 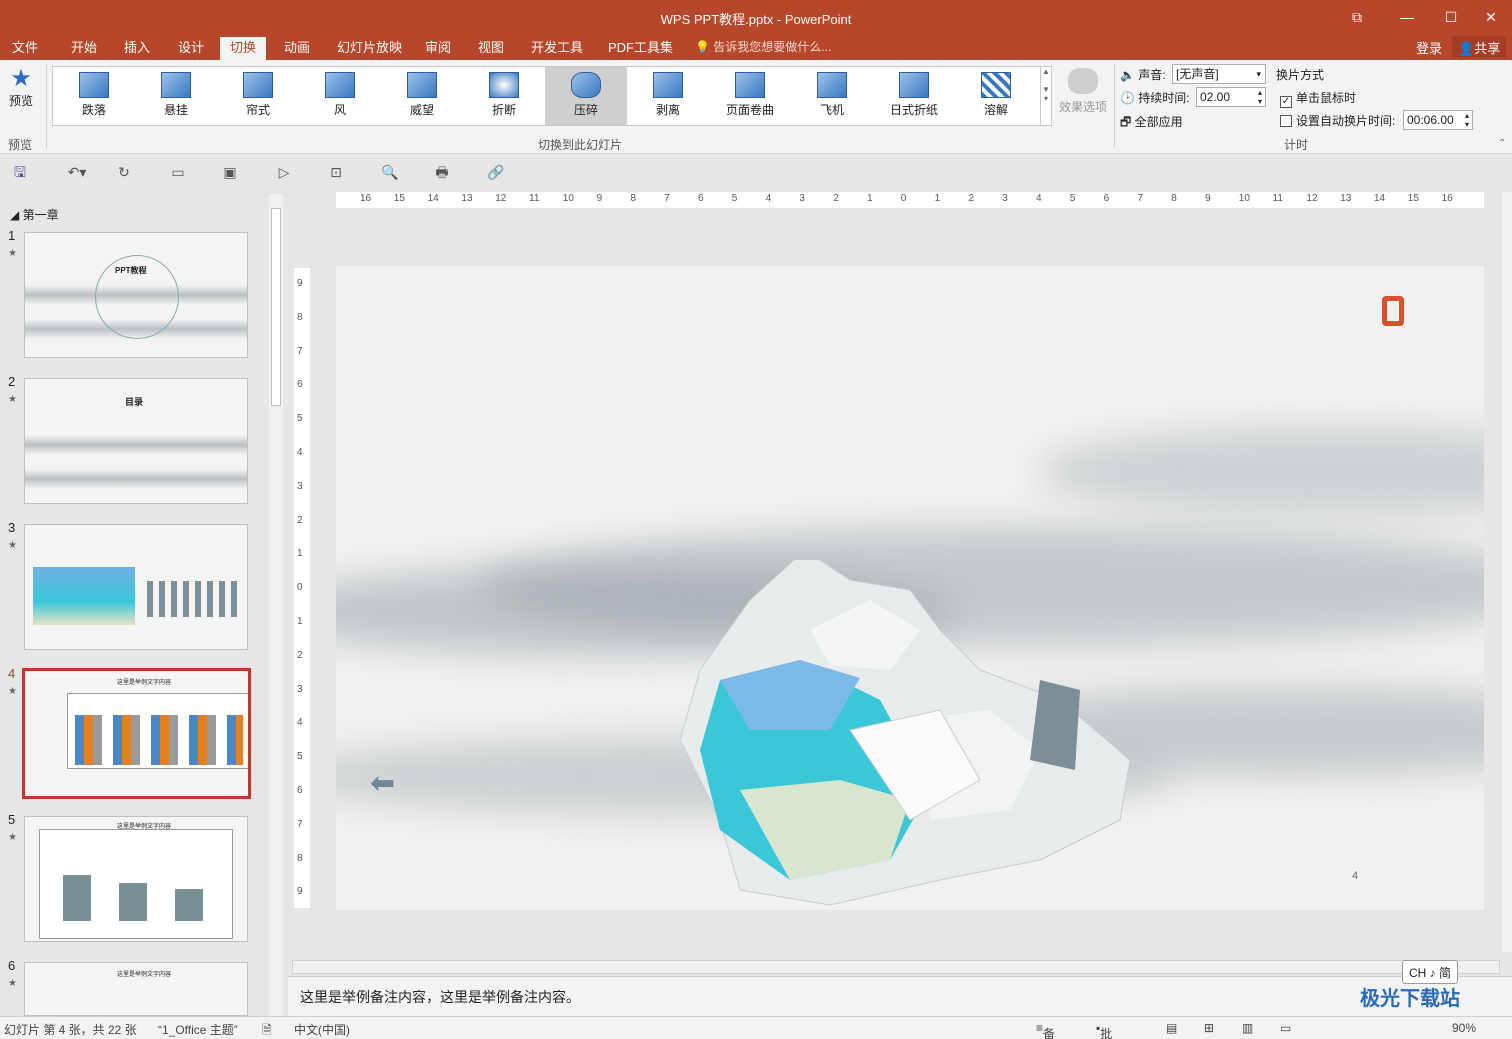 What do you see at coordinates (995, 110) in the screenshot?
I see `transition-label: 溶解` at bounding box center [995, 110].